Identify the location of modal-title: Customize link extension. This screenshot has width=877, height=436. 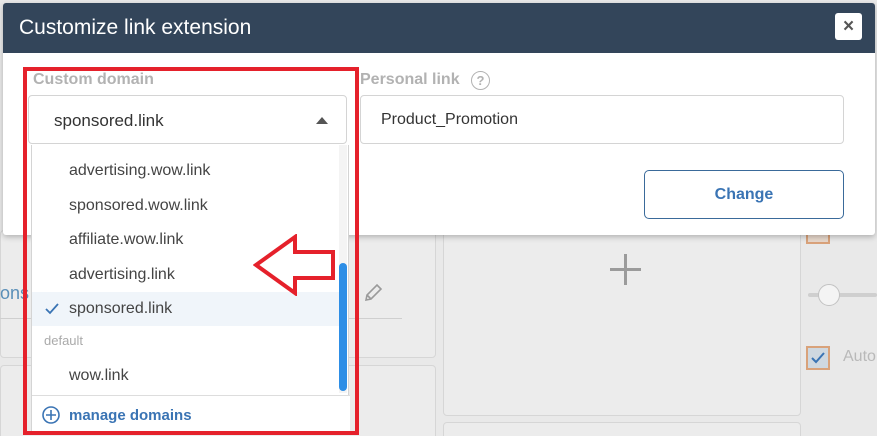
(135, 27).